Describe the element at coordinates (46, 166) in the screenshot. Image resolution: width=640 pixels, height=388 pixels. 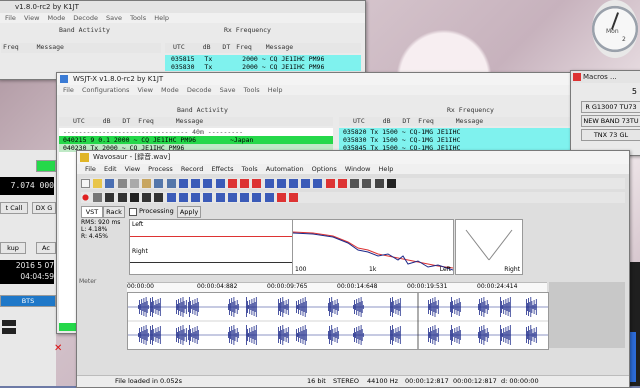
I see `left-green-button` at that location.